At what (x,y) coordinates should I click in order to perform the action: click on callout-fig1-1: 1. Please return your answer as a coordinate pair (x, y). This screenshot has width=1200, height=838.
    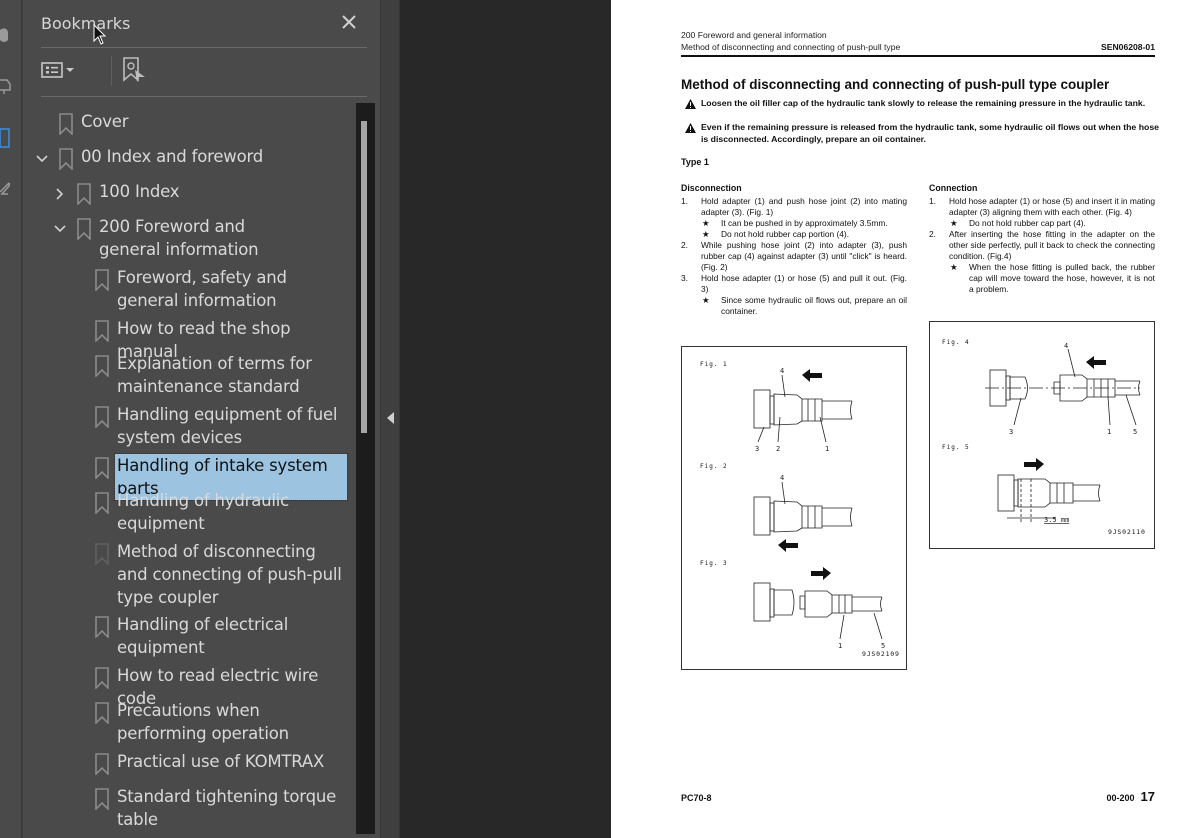
    Looking at the image, I should click on (827, 449).